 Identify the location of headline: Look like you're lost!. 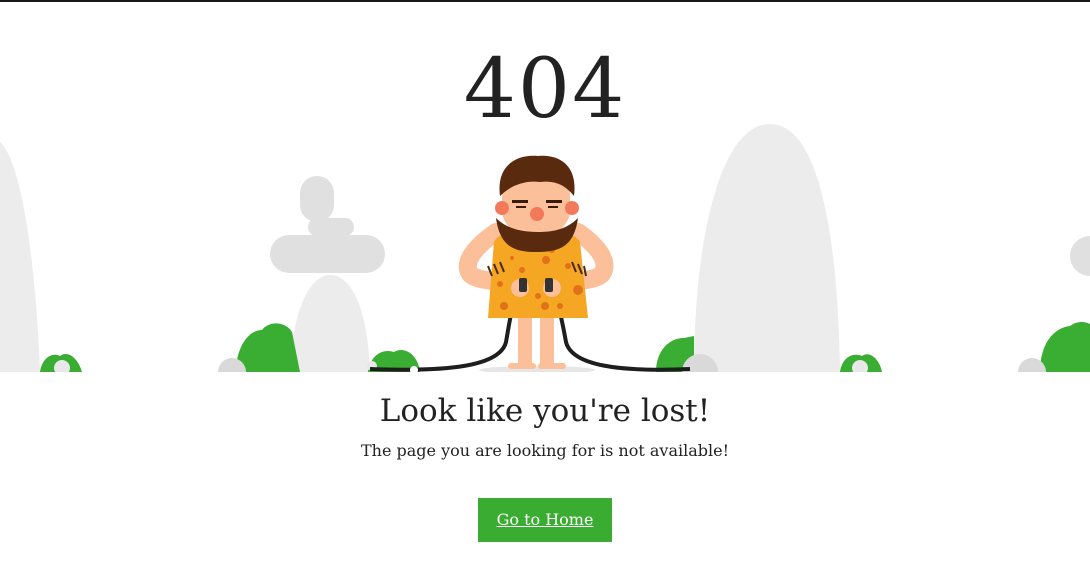
(545, 411).